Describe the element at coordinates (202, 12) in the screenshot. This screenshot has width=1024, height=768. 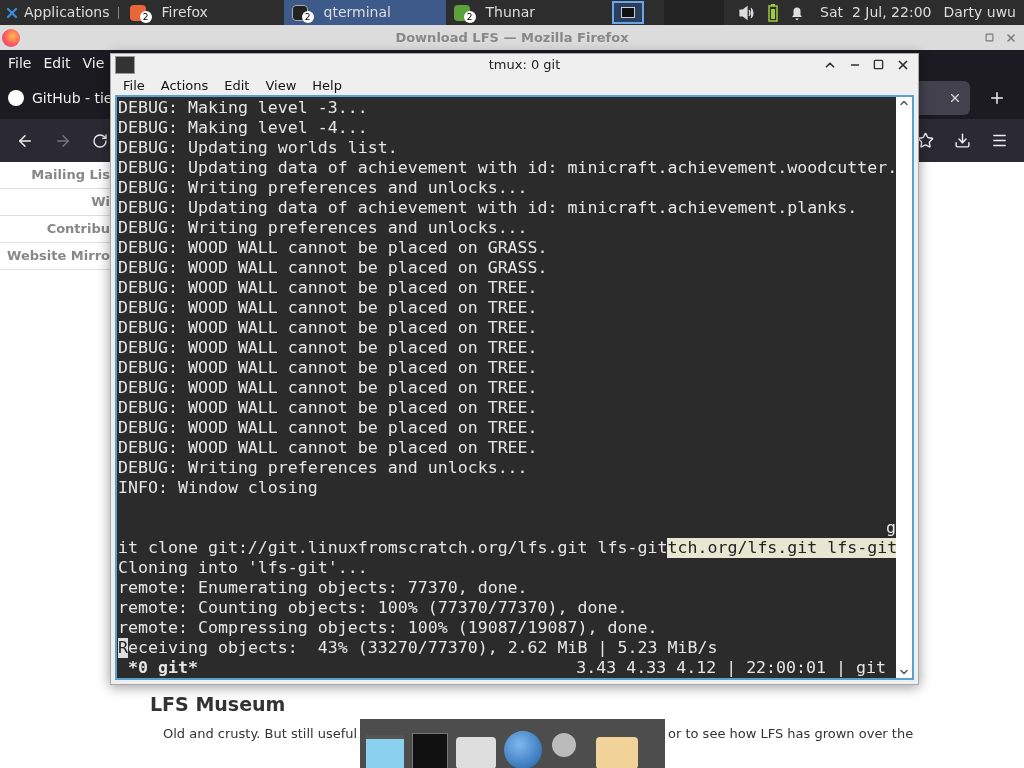
I see `taskbar-button: 2 Firefox` at that location.